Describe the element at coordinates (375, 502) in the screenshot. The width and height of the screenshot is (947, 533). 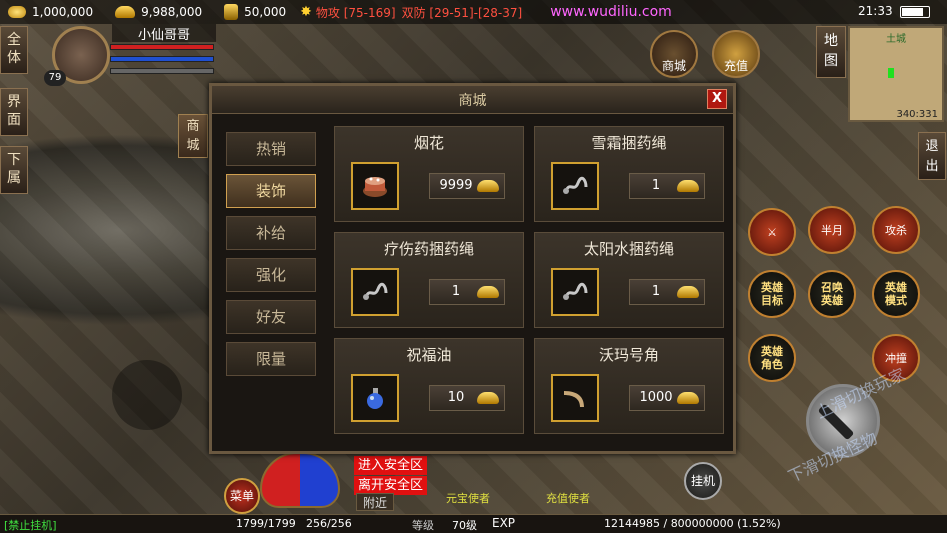
I see `chat-tab-nearby: 附近` at that location.